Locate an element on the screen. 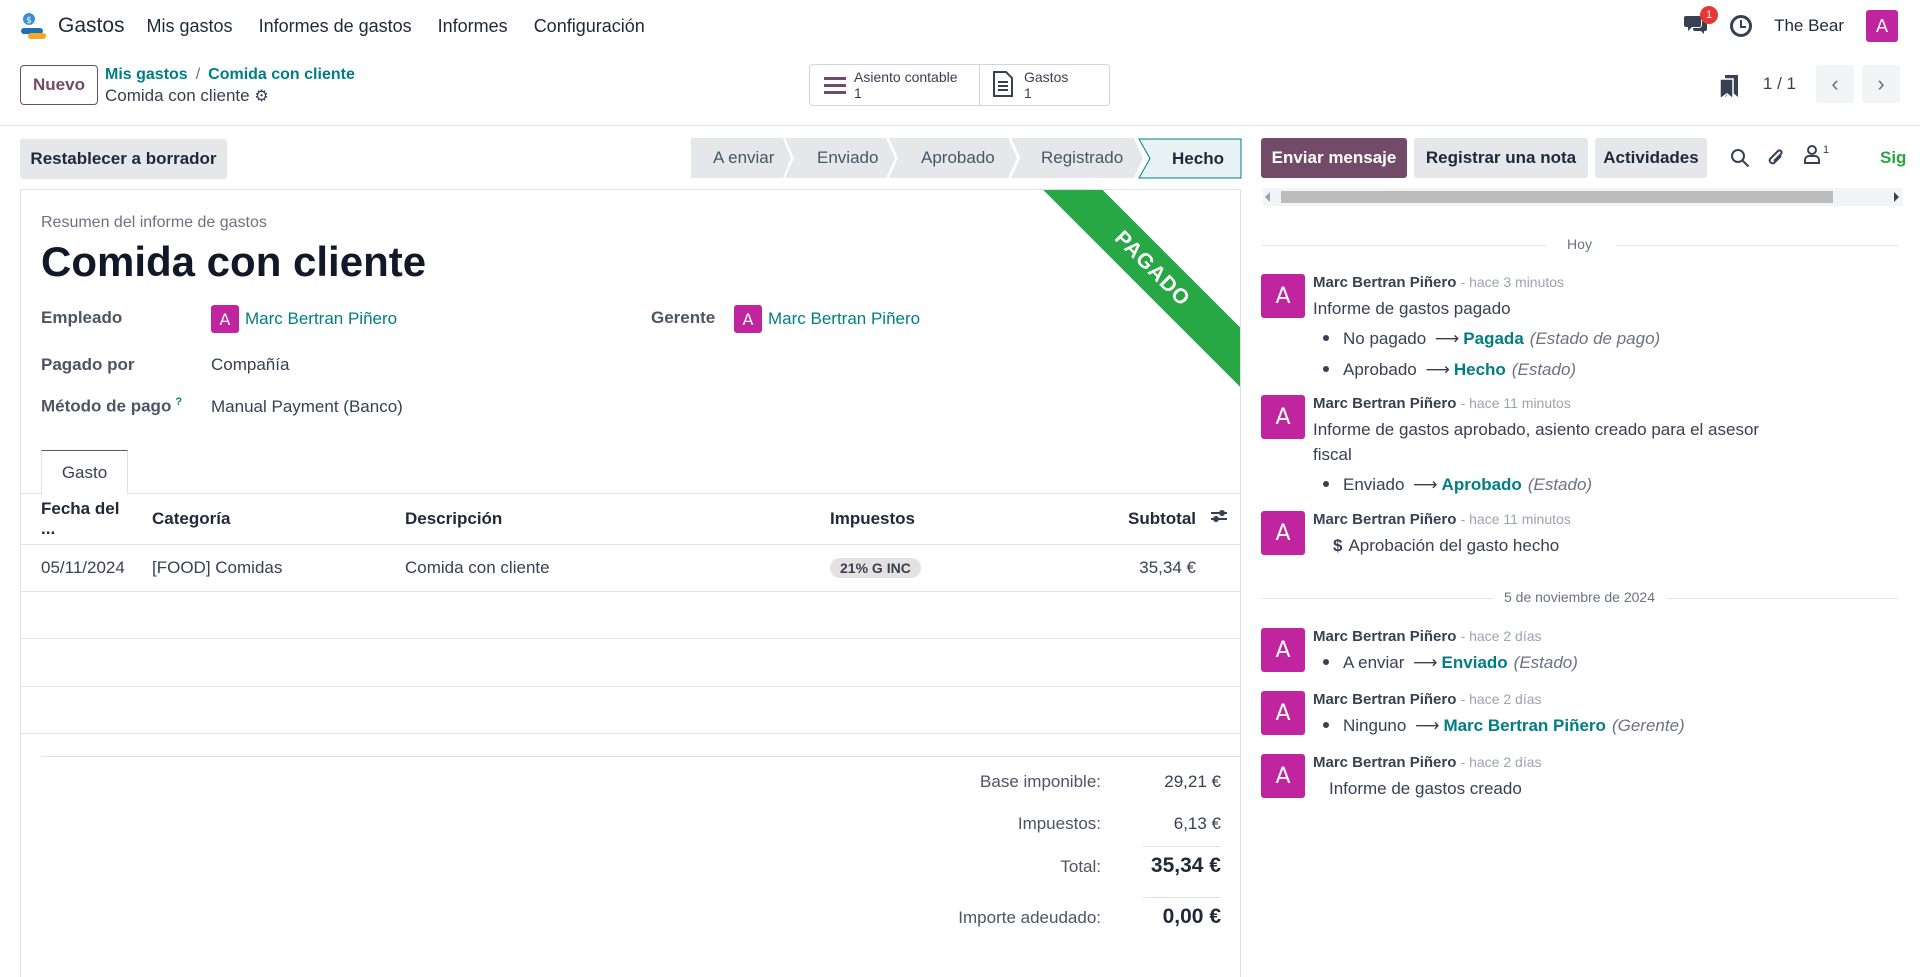  column-settings-icon is located at coordinates (1218, 519).